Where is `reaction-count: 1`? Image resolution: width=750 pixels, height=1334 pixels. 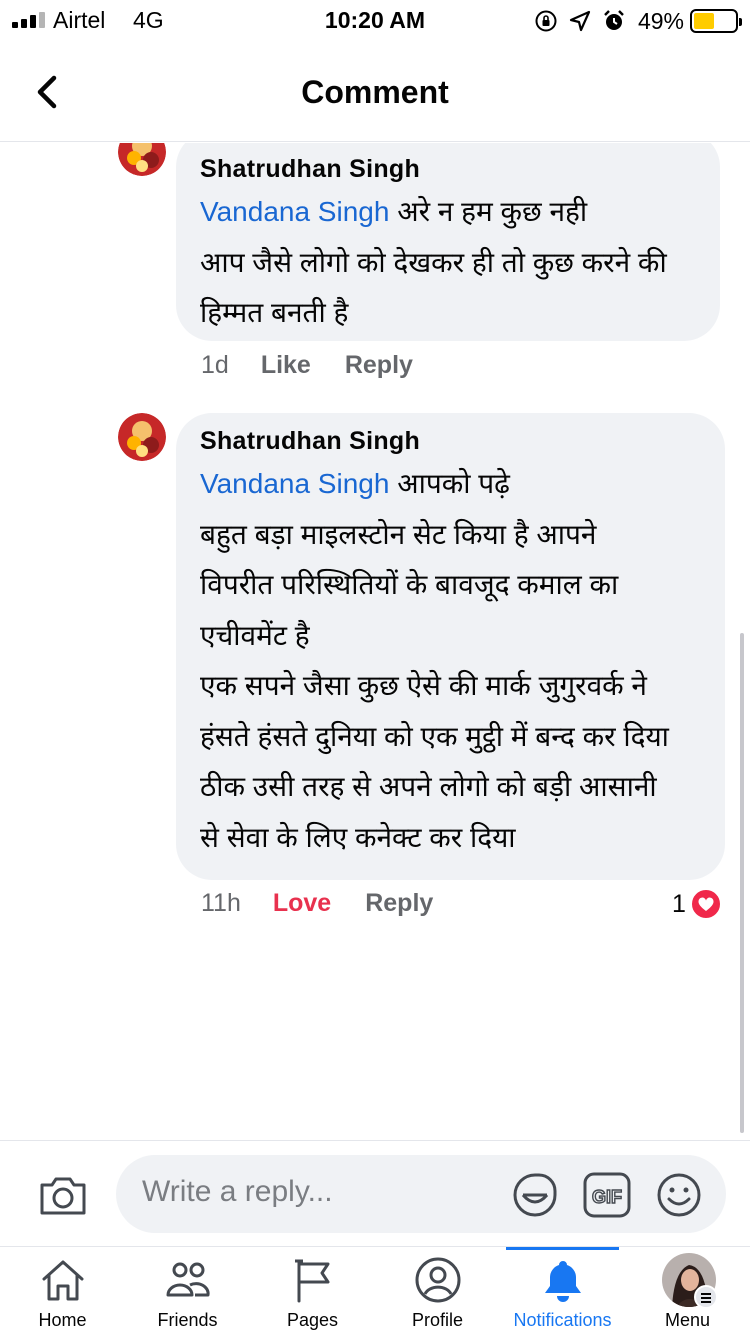
reaction-count: 1 is located at coordinates (679, 903).